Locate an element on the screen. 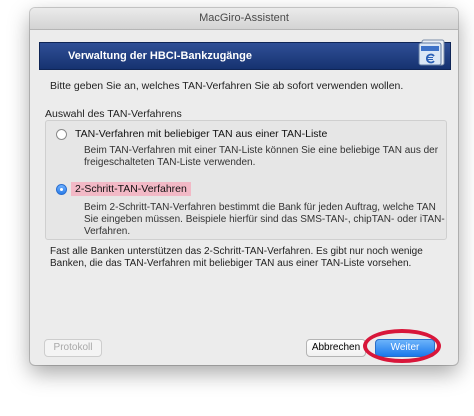  description-line: freigeschalteten TAN-Liste verwenden. is located at coordinates (170, 162).